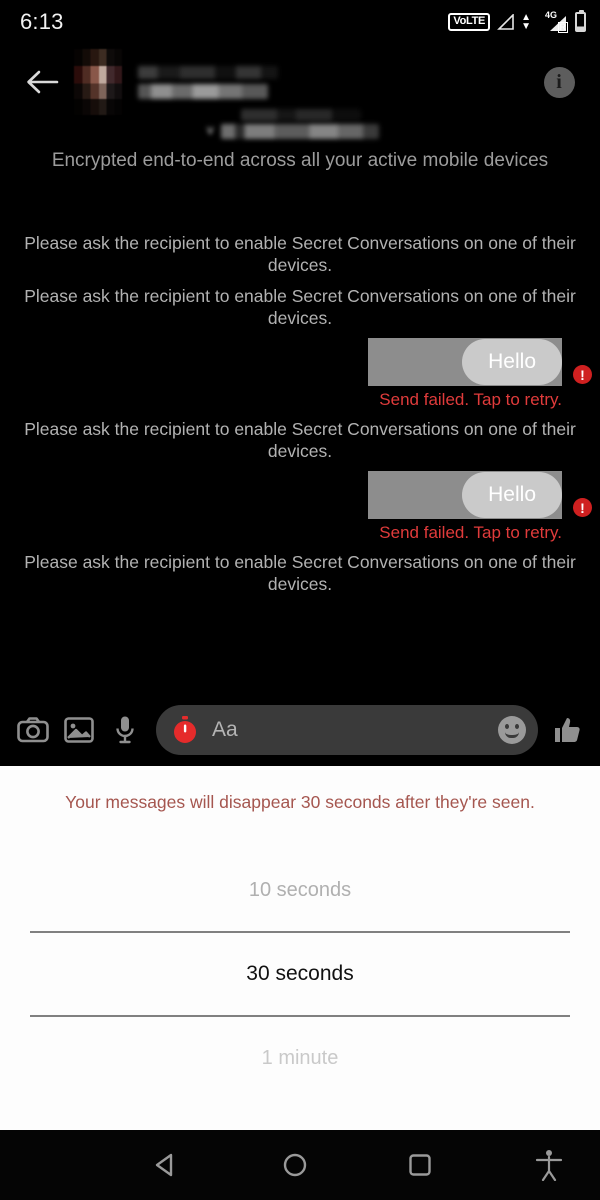  Describe the element at coordinates (580, 21) in the screenshot. I see `battery-icon` at that location.